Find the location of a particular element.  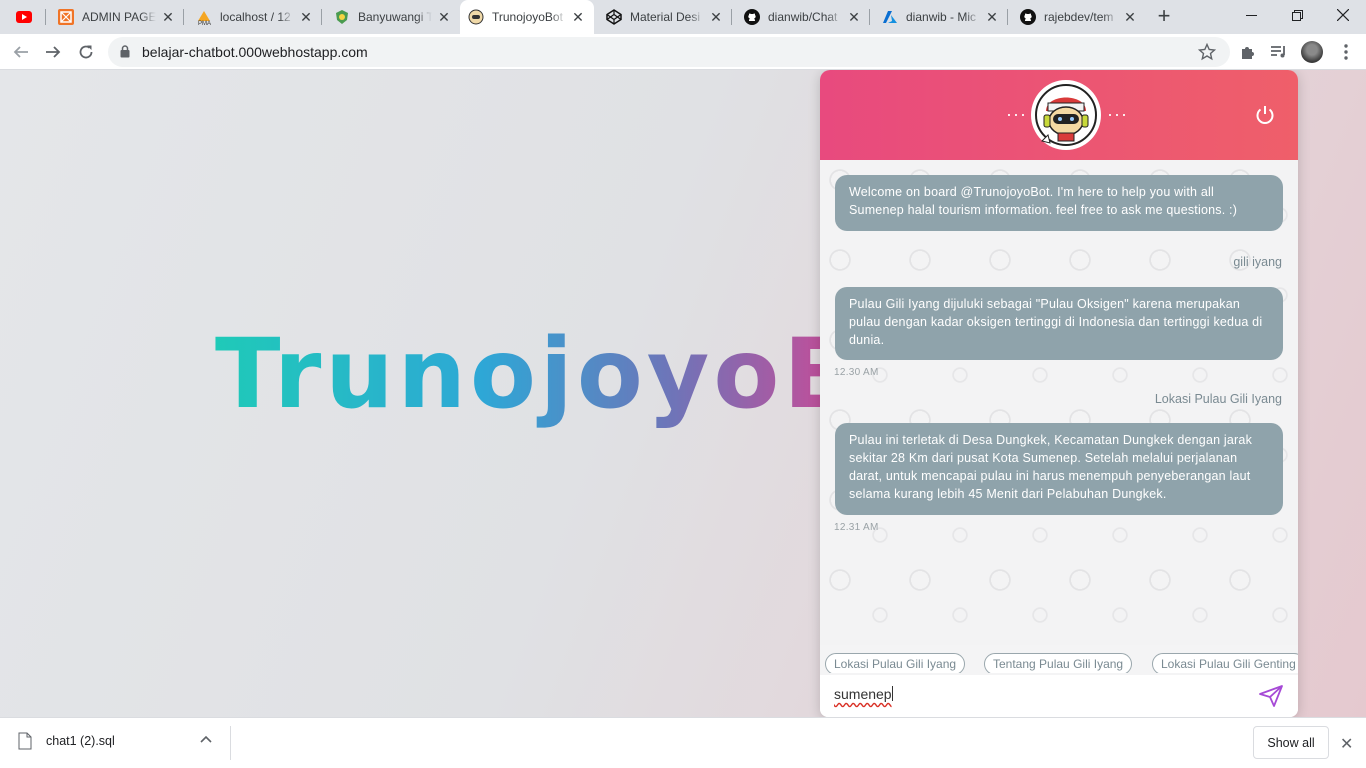

suggestion-chip: Lokasi Pulau Gili Genting is located at coordinates (1225, 663).